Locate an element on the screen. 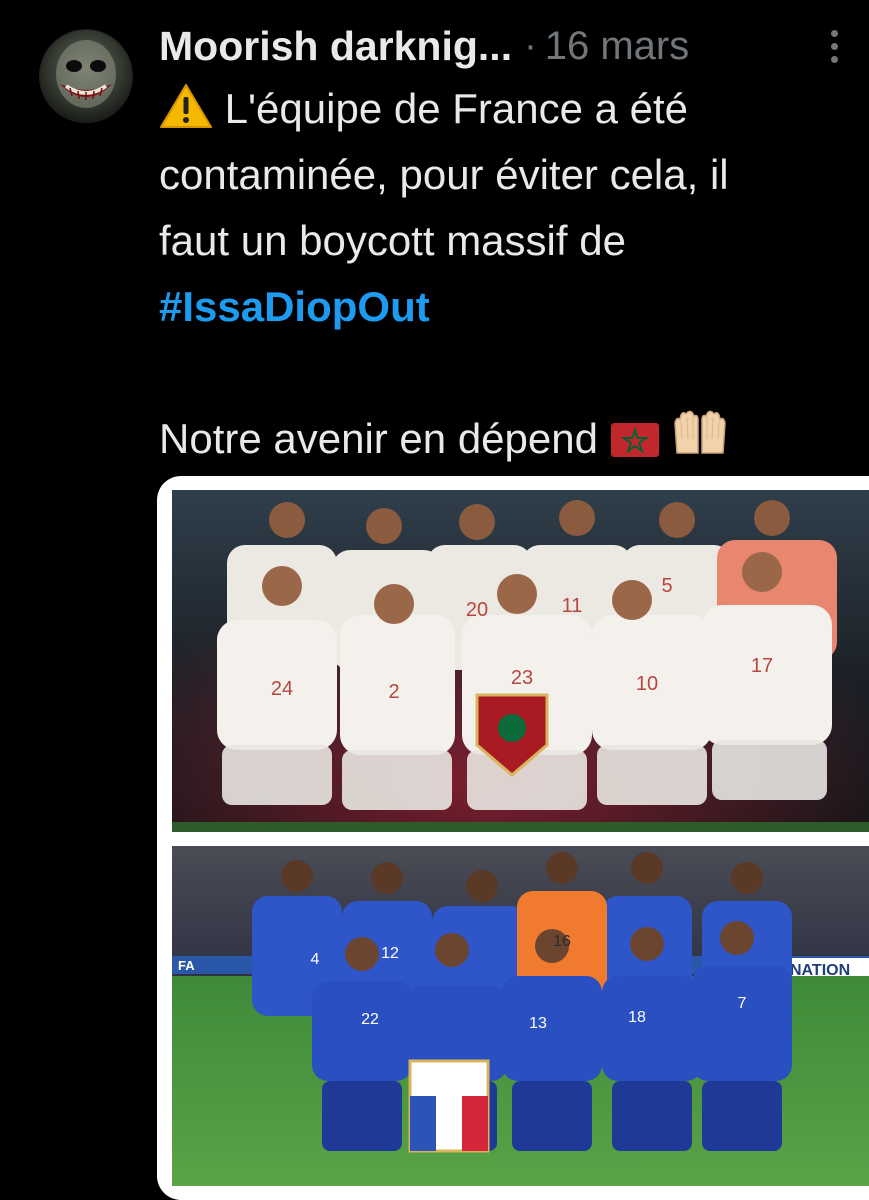 Image resolution: width=869 pixels, height=1200 pixels. post-text-line-1: L'équipe de France a été is located at coordinates (509, 109).